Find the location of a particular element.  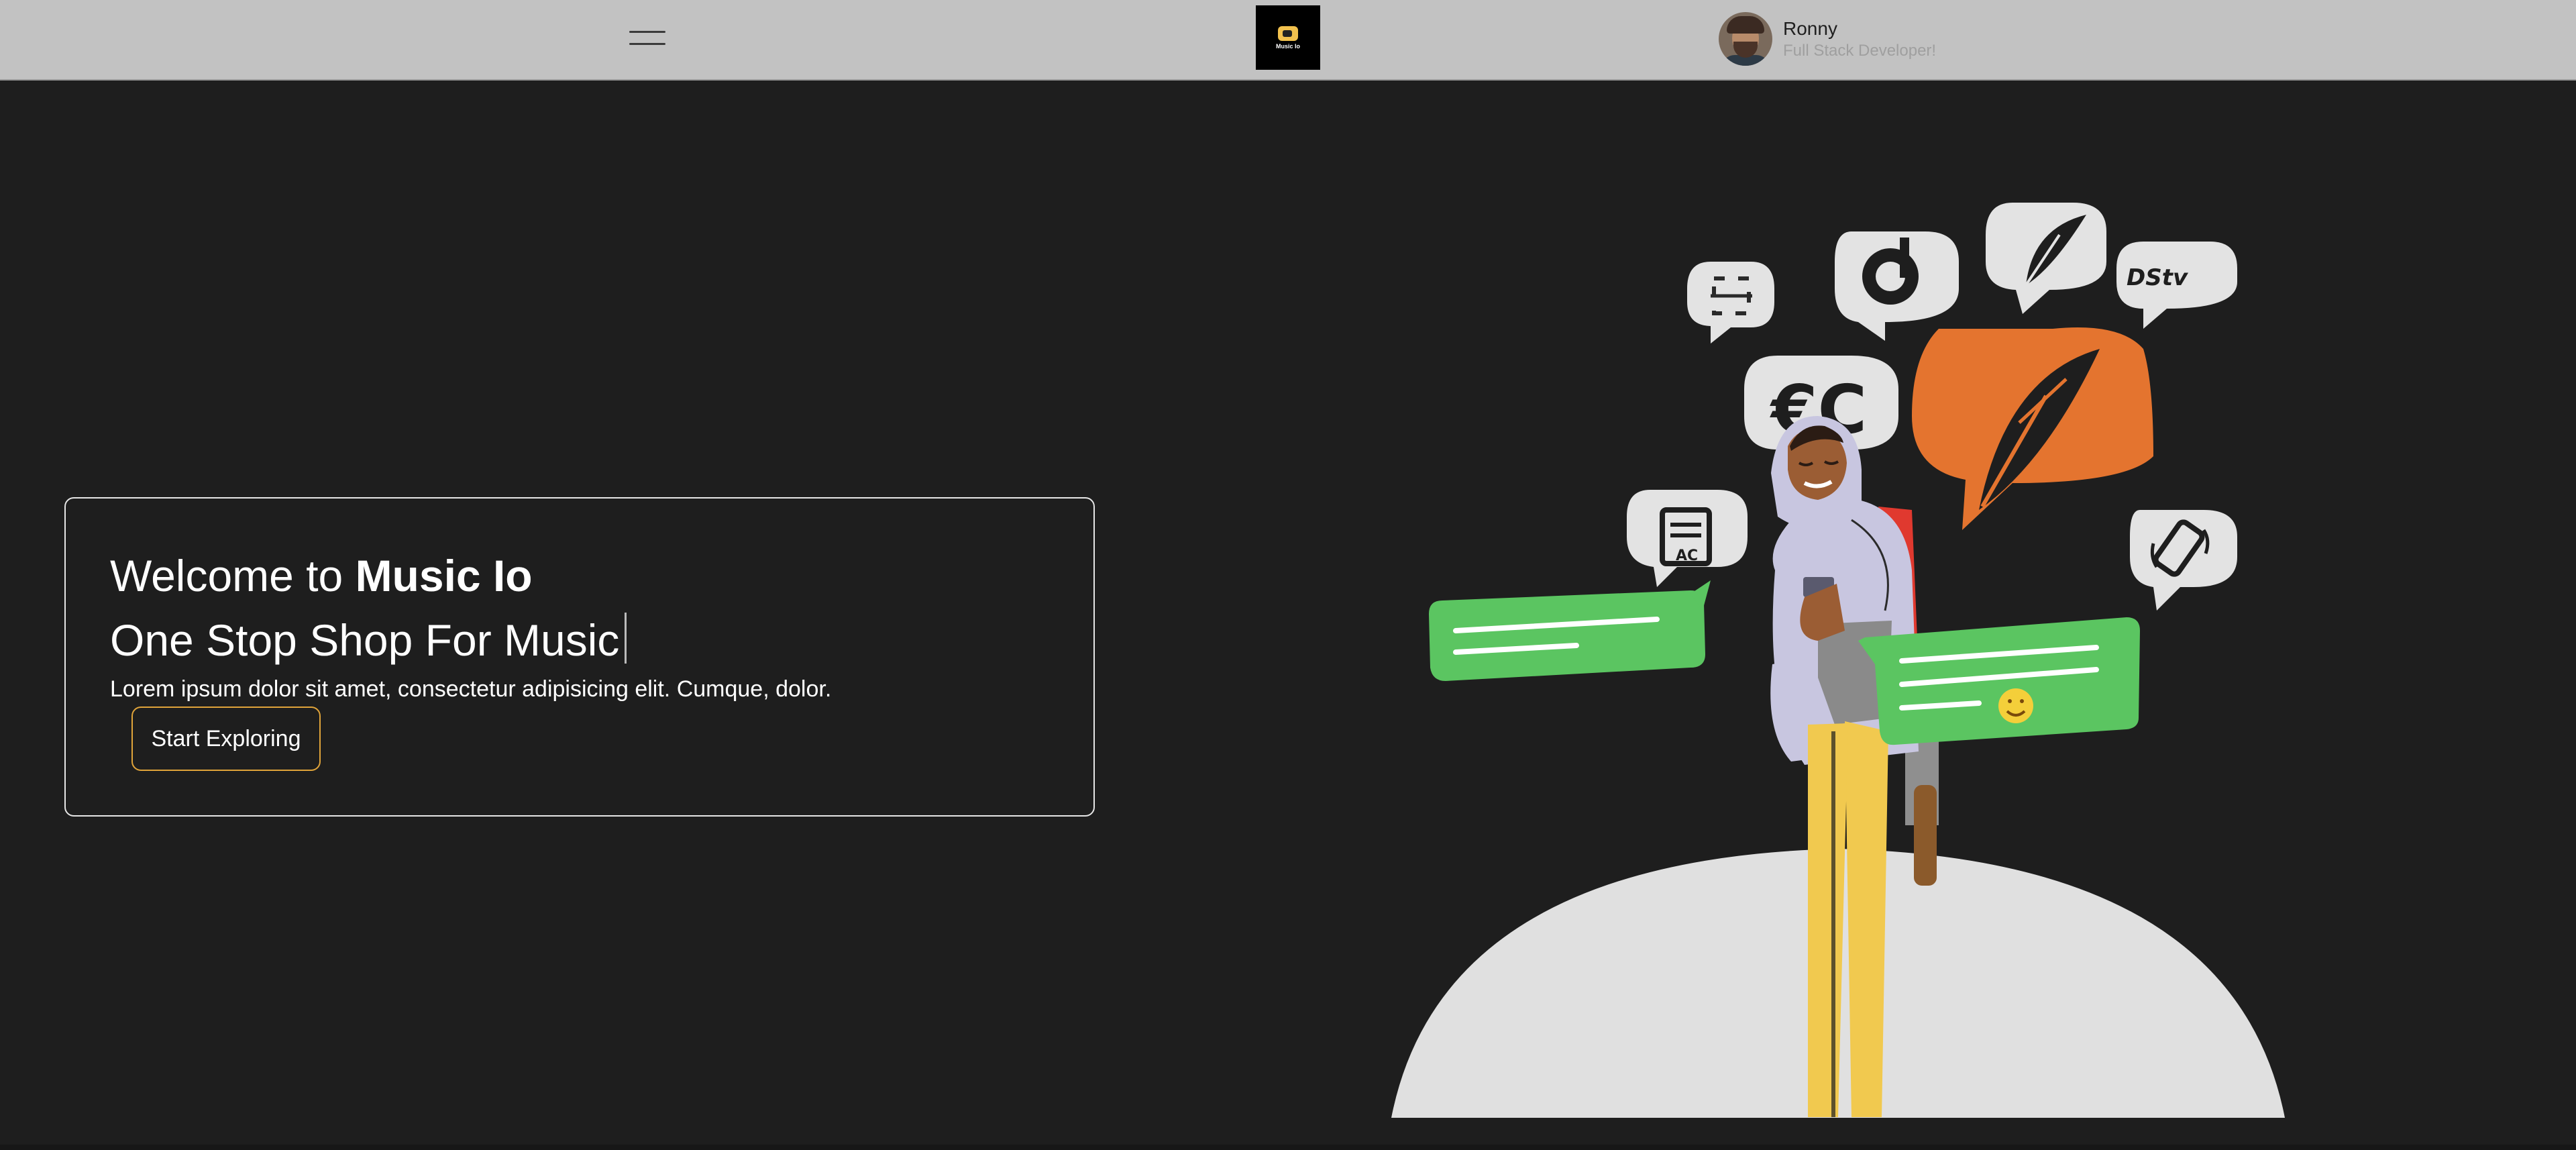

hero-headline: Welcome to Music Io is located at coordinates (321, 575).